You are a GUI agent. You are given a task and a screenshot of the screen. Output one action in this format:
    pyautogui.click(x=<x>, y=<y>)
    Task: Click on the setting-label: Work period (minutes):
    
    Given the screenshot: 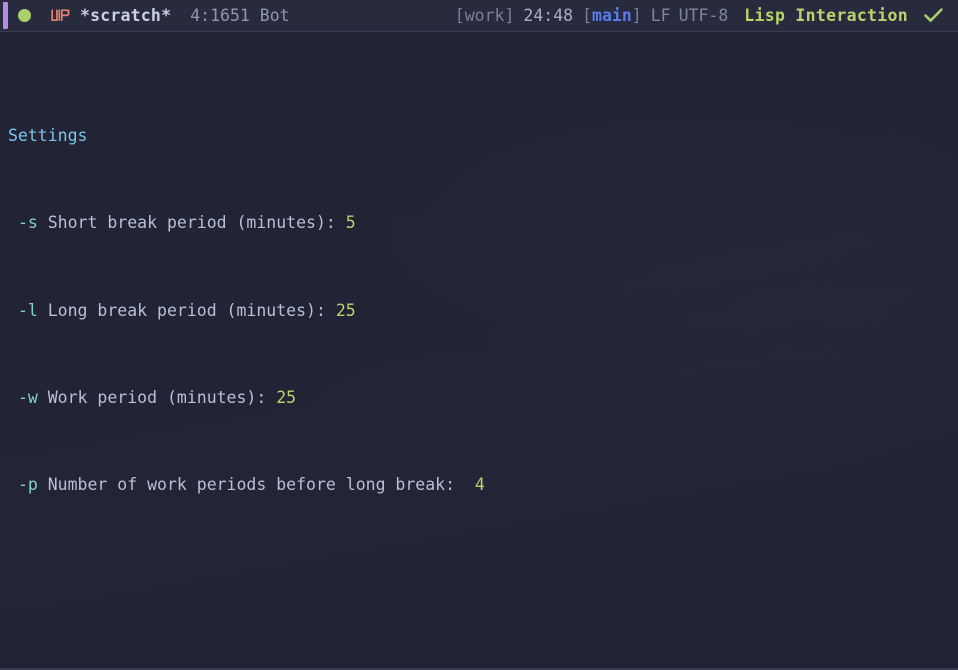 What is the action you would take?
    pyautogui.click(x=157, y=397)
    